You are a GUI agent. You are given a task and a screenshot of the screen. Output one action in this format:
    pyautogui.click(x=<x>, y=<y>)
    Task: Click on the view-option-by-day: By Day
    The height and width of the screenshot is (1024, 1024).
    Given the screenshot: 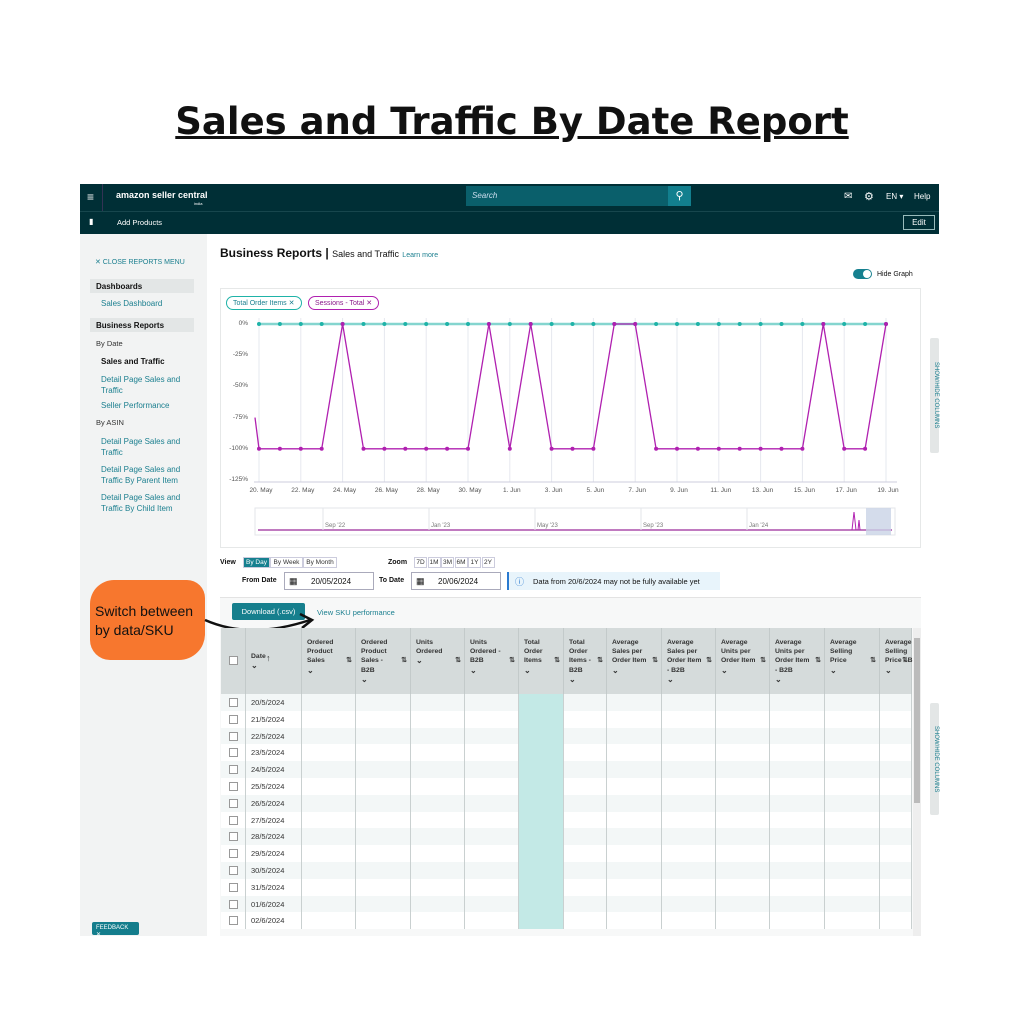 What is the action you would take?
    pyautogui.click(x=256, y=562)
    